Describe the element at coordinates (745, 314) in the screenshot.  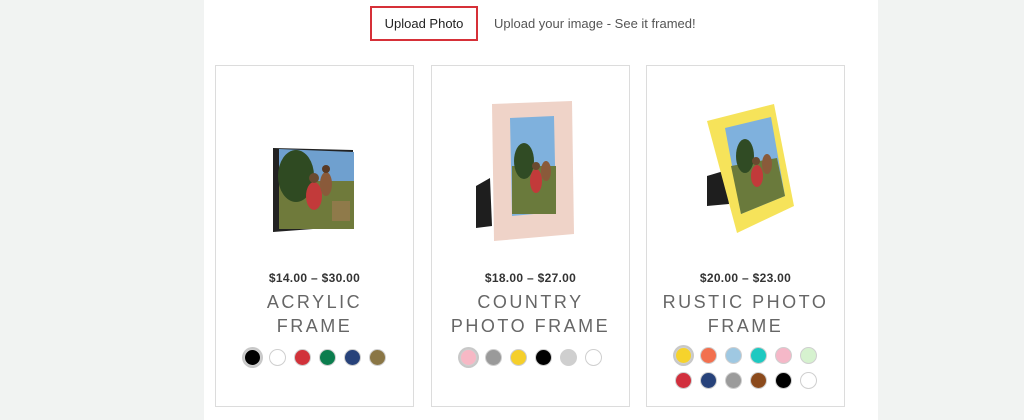
I see `product-title: RUSTIC PHOTO FRAME` at that location.